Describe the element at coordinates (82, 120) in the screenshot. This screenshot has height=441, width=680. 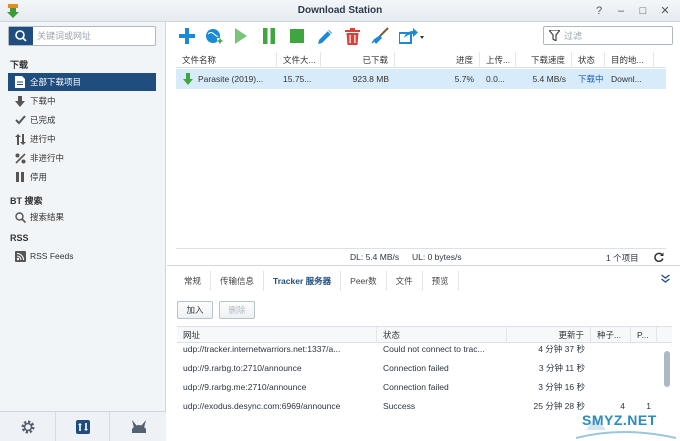
I see `sidebar-item-completed: 已完成` at that location.